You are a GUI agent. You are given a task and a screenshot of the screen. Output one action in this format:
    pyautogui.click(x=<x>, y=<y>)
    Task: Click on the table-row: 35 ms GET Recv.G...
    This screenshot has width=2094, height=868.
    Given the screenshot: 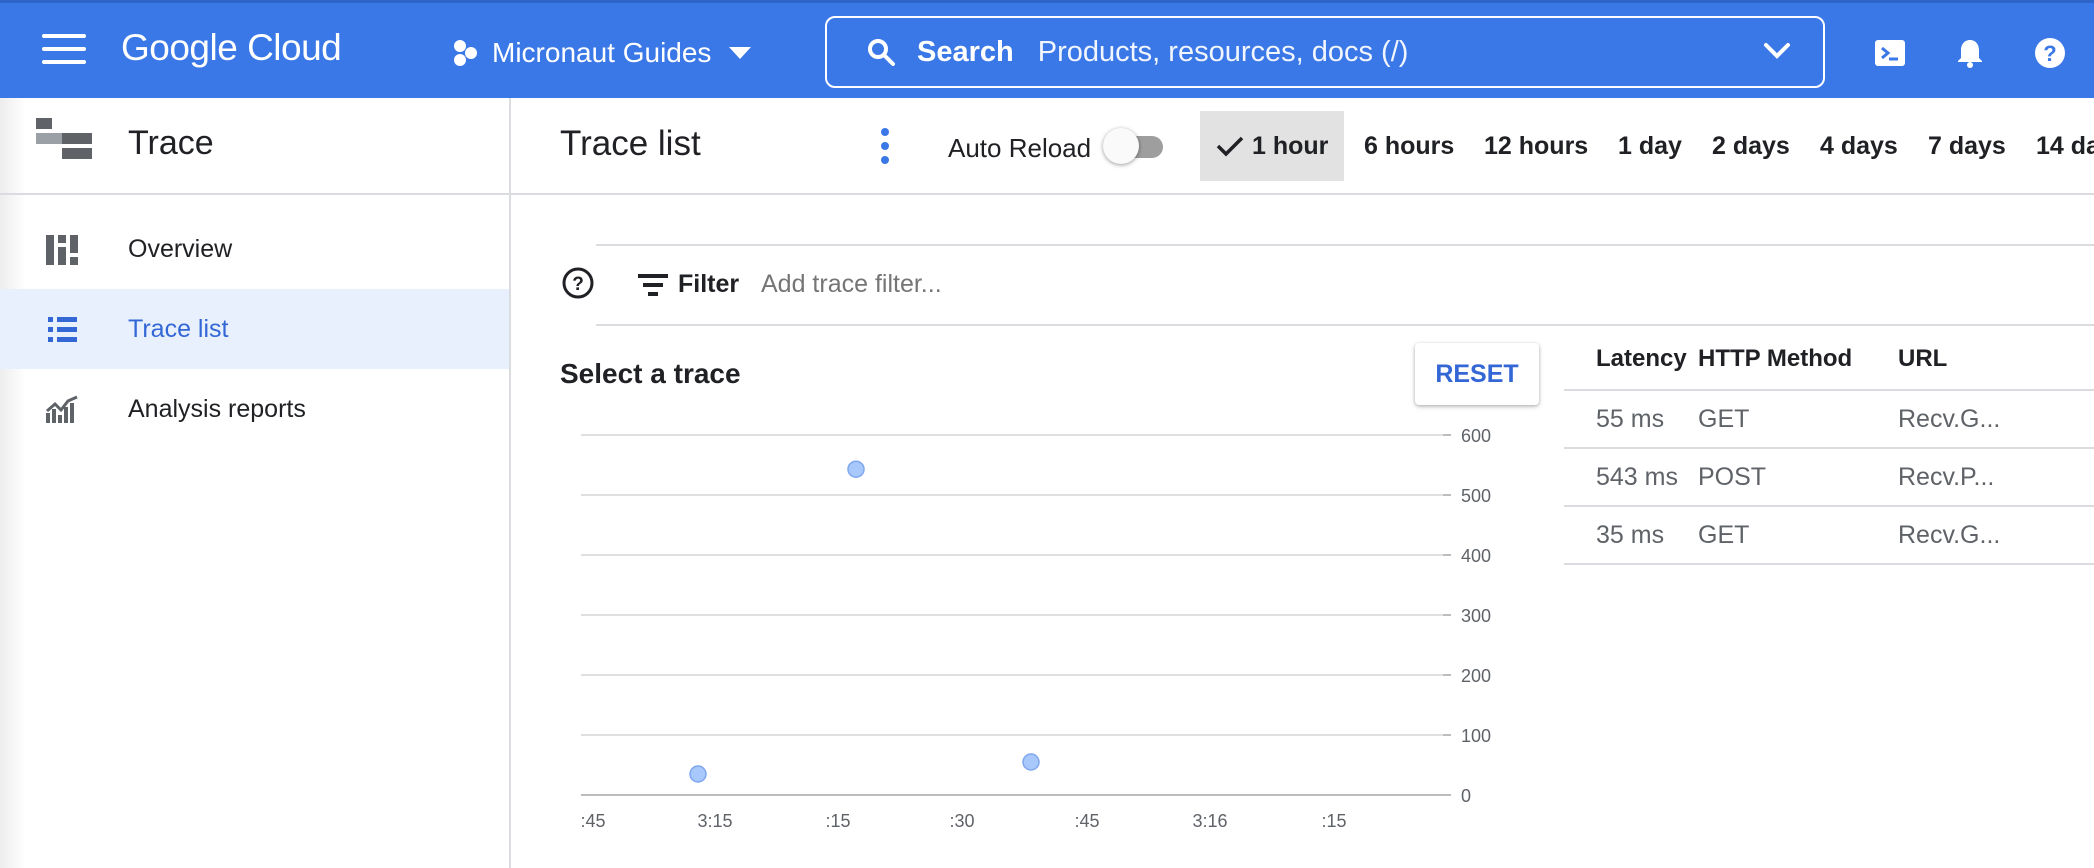 What is the action you would take?
    pyautogui.click(x=1829, y=535)
    